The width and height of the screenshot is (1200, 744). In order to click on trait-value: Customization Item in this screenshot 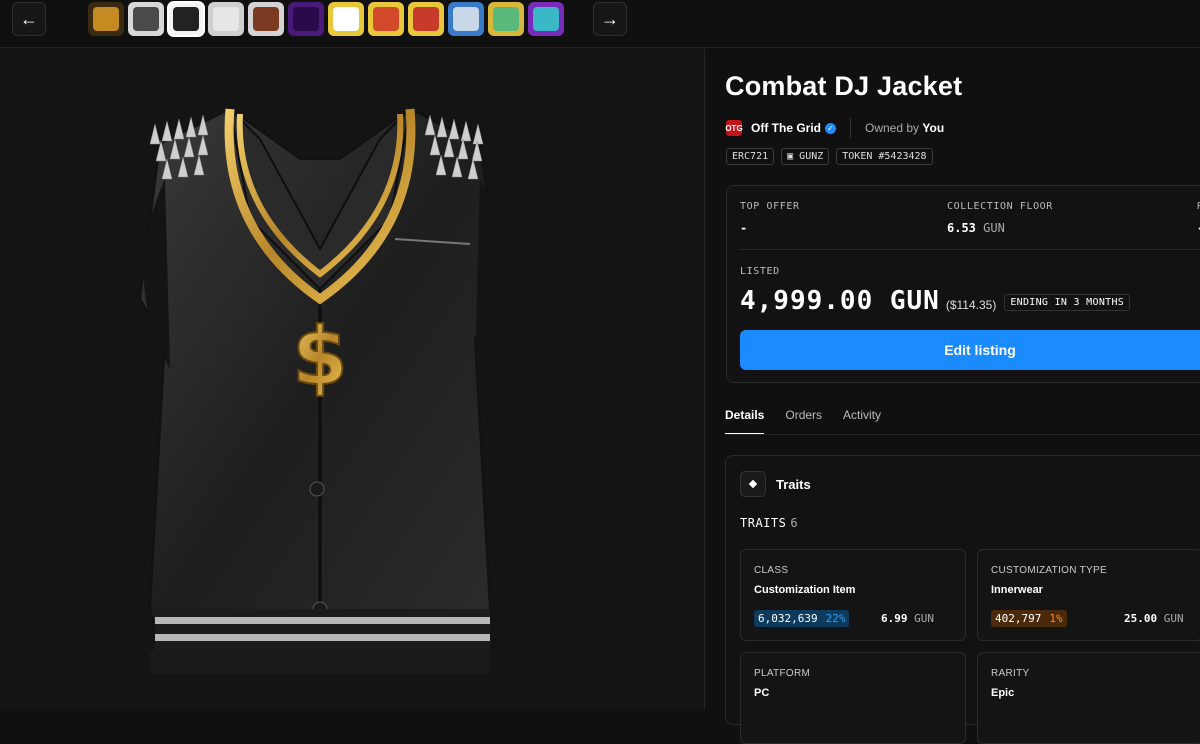, I will do `click(805, 590)`.